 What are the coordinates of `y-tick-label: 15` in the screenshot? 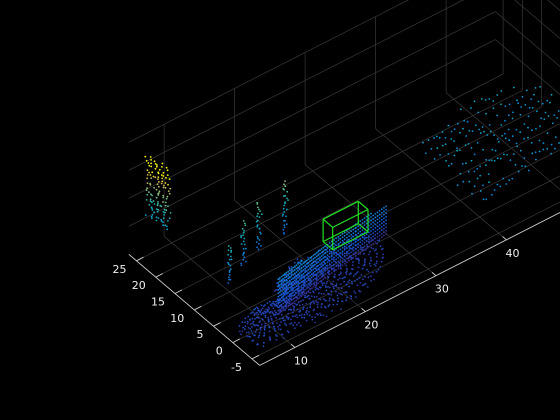 It's located at (158, 302).